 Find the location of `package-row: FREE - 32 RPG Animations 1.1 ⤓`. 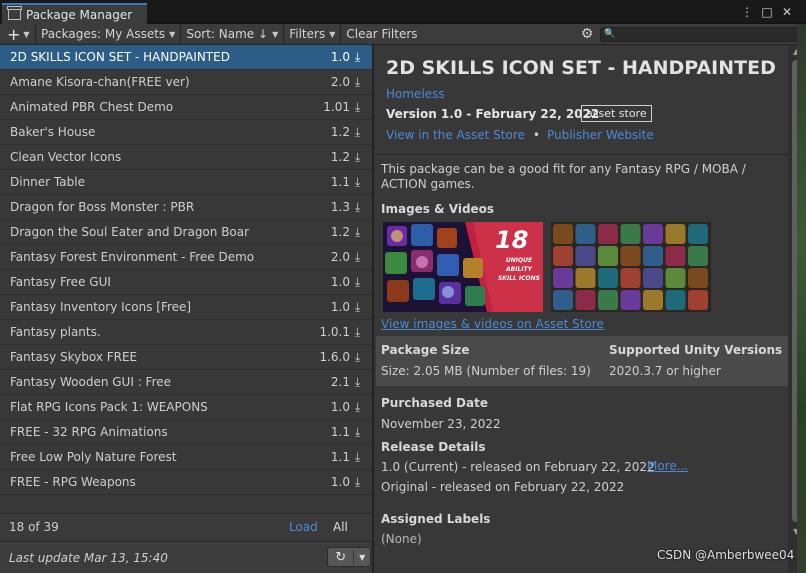

package-row: FREE - 32 RPG Animations 1.1 ⤓ is located at coordinates (186, 432).